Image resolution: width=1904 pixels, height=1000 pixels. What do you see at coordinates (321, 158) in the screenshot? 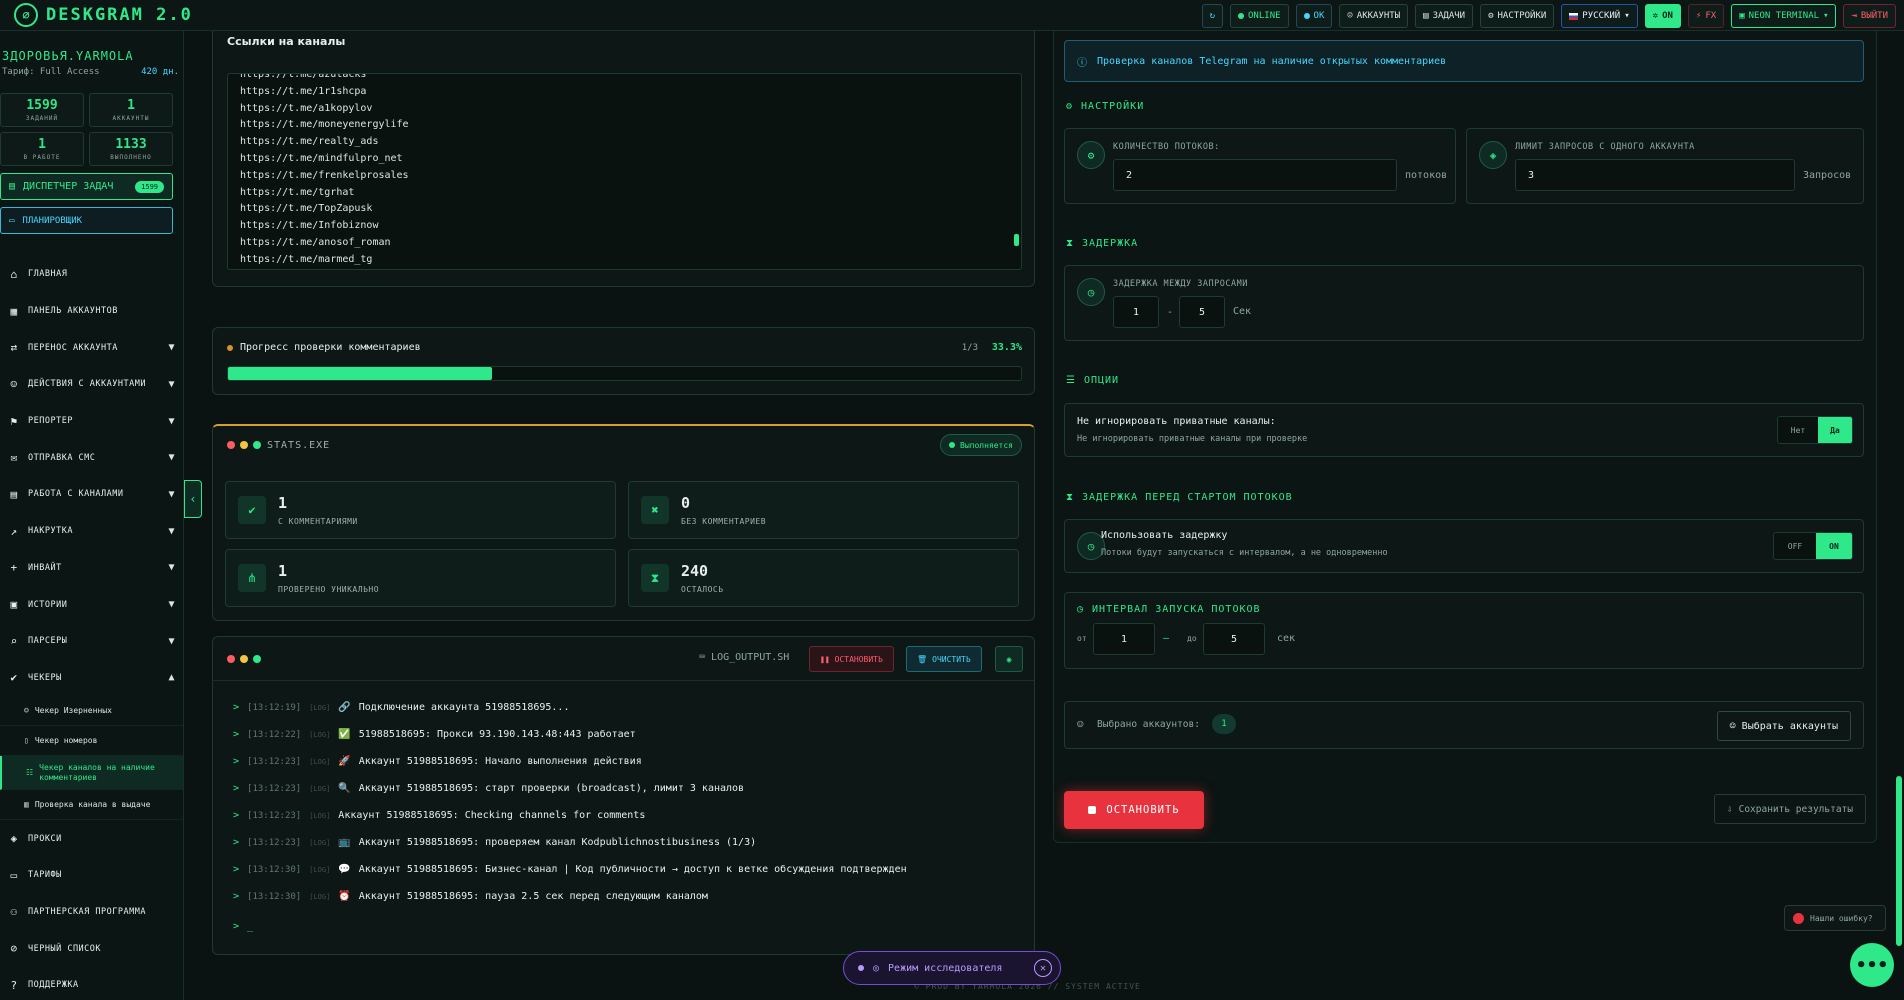
I see `link-line: https://t.me/mindfulpro_net` at bounding box center [321, 158].